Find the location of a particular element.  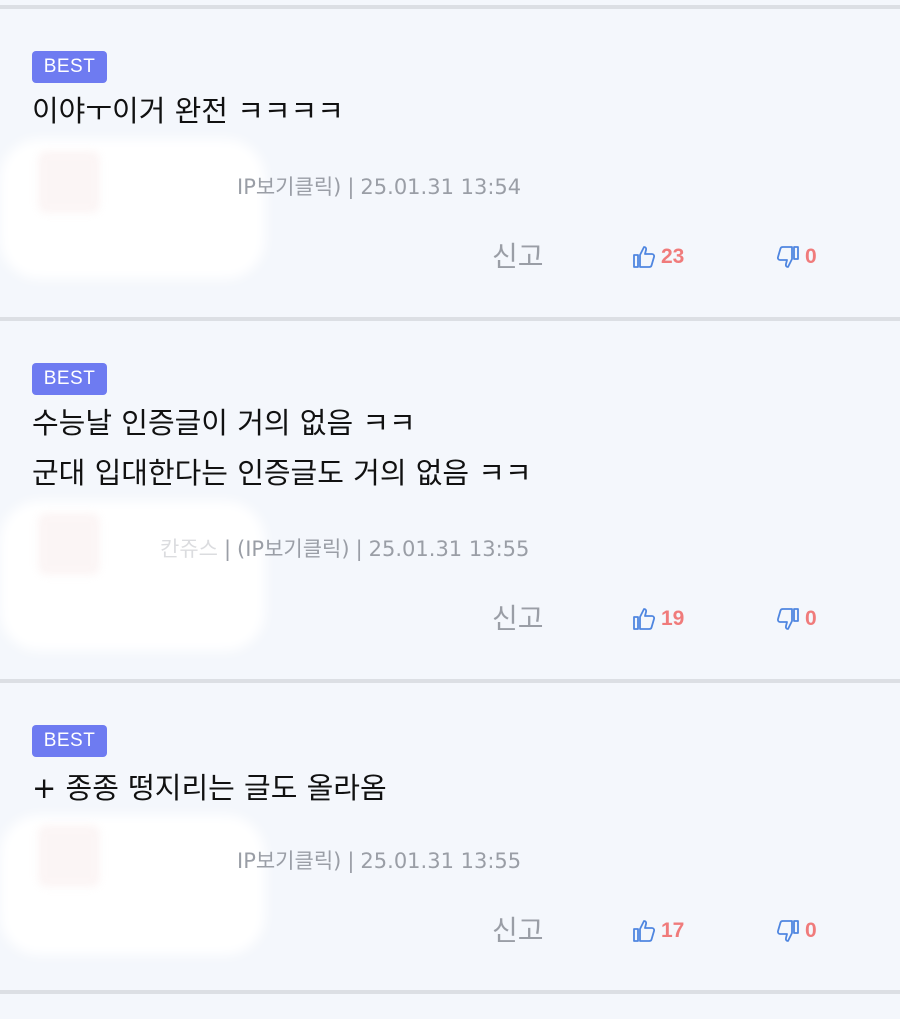

comment-actions: 신고 23 0 is located at coordinates (450, 257).